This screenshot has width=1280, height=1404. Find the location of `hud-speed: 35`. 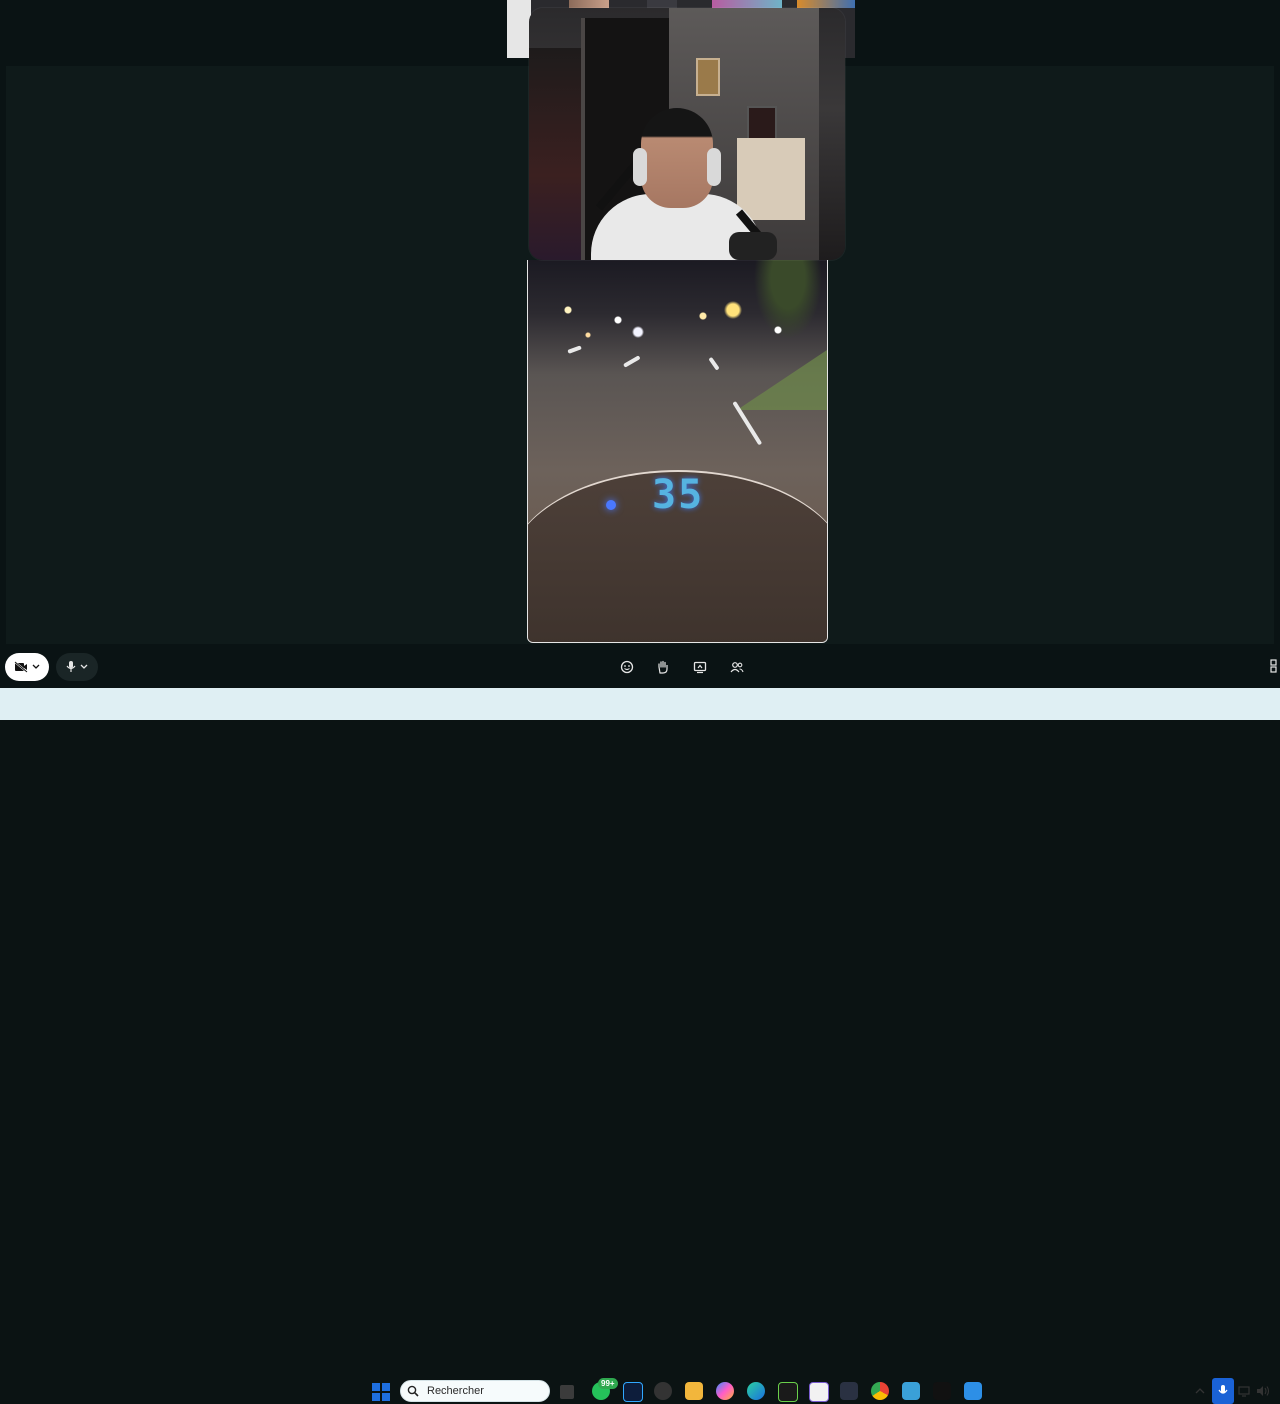

hud-speed: 35 is located at coordinates (678, 495).